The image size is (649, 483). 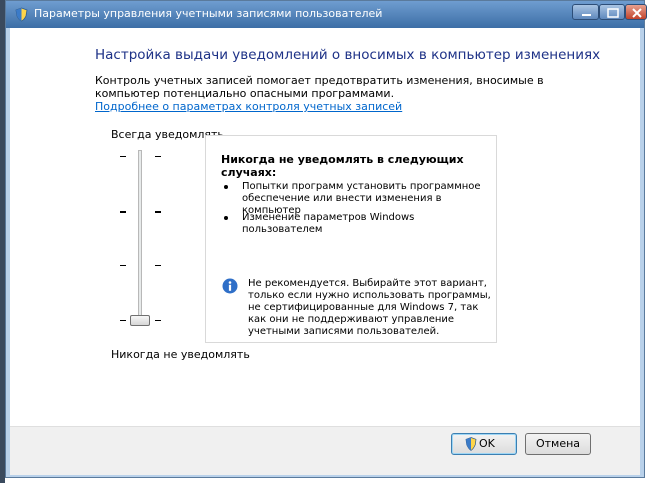 I want to click on maximize-button, so click(x=612, y=12).